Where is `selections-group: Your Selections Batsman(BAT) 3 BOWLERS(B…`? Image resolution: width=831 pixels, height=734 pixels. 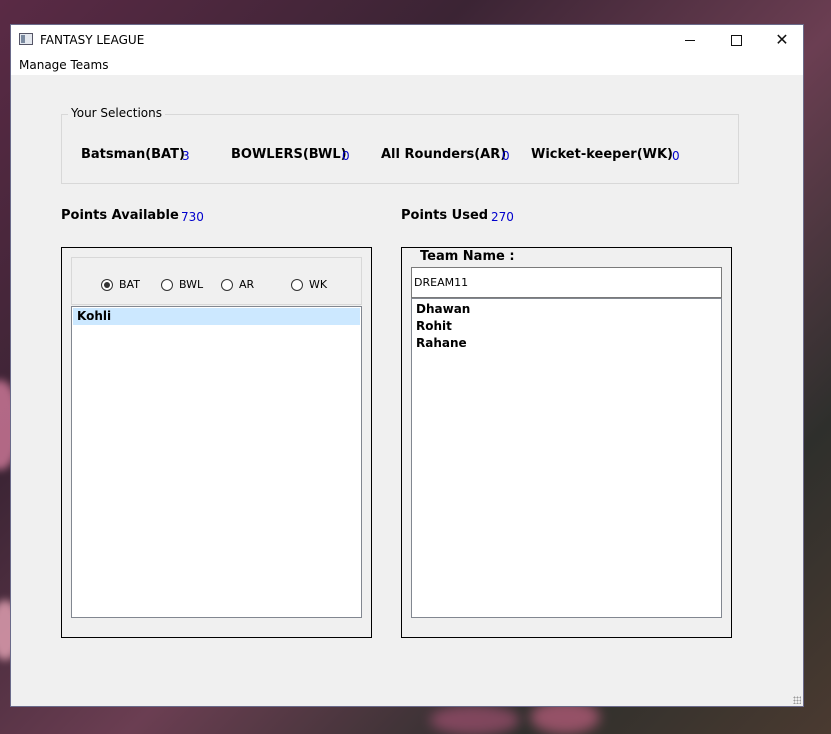
selections-group: Your Selections Batsman(BAT) 3 BOWLERS(B… is located at coordinates (400, 145).